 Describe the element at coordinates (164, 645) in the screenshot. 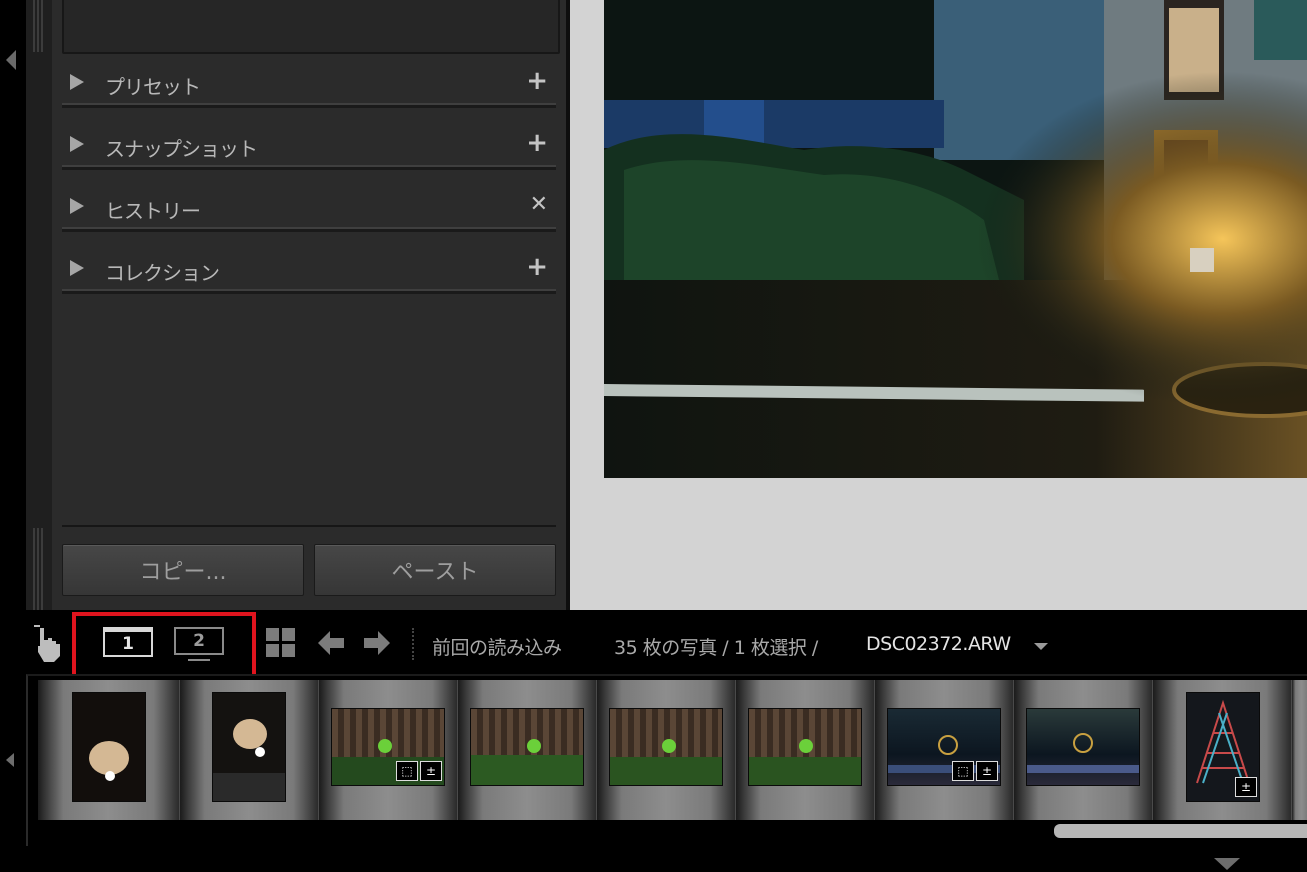

I see `monitor-buttons-highlight` at that location.